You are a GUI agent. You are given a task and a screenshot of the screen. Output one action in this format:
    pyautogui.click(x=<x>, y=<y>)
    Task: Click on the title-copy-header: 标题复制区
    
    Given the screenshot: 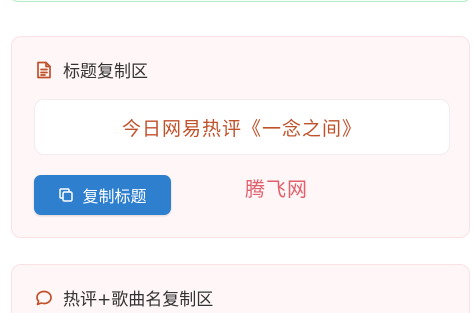 What is the action you would take?
    pyautogui.click(x=91, y=69)
    